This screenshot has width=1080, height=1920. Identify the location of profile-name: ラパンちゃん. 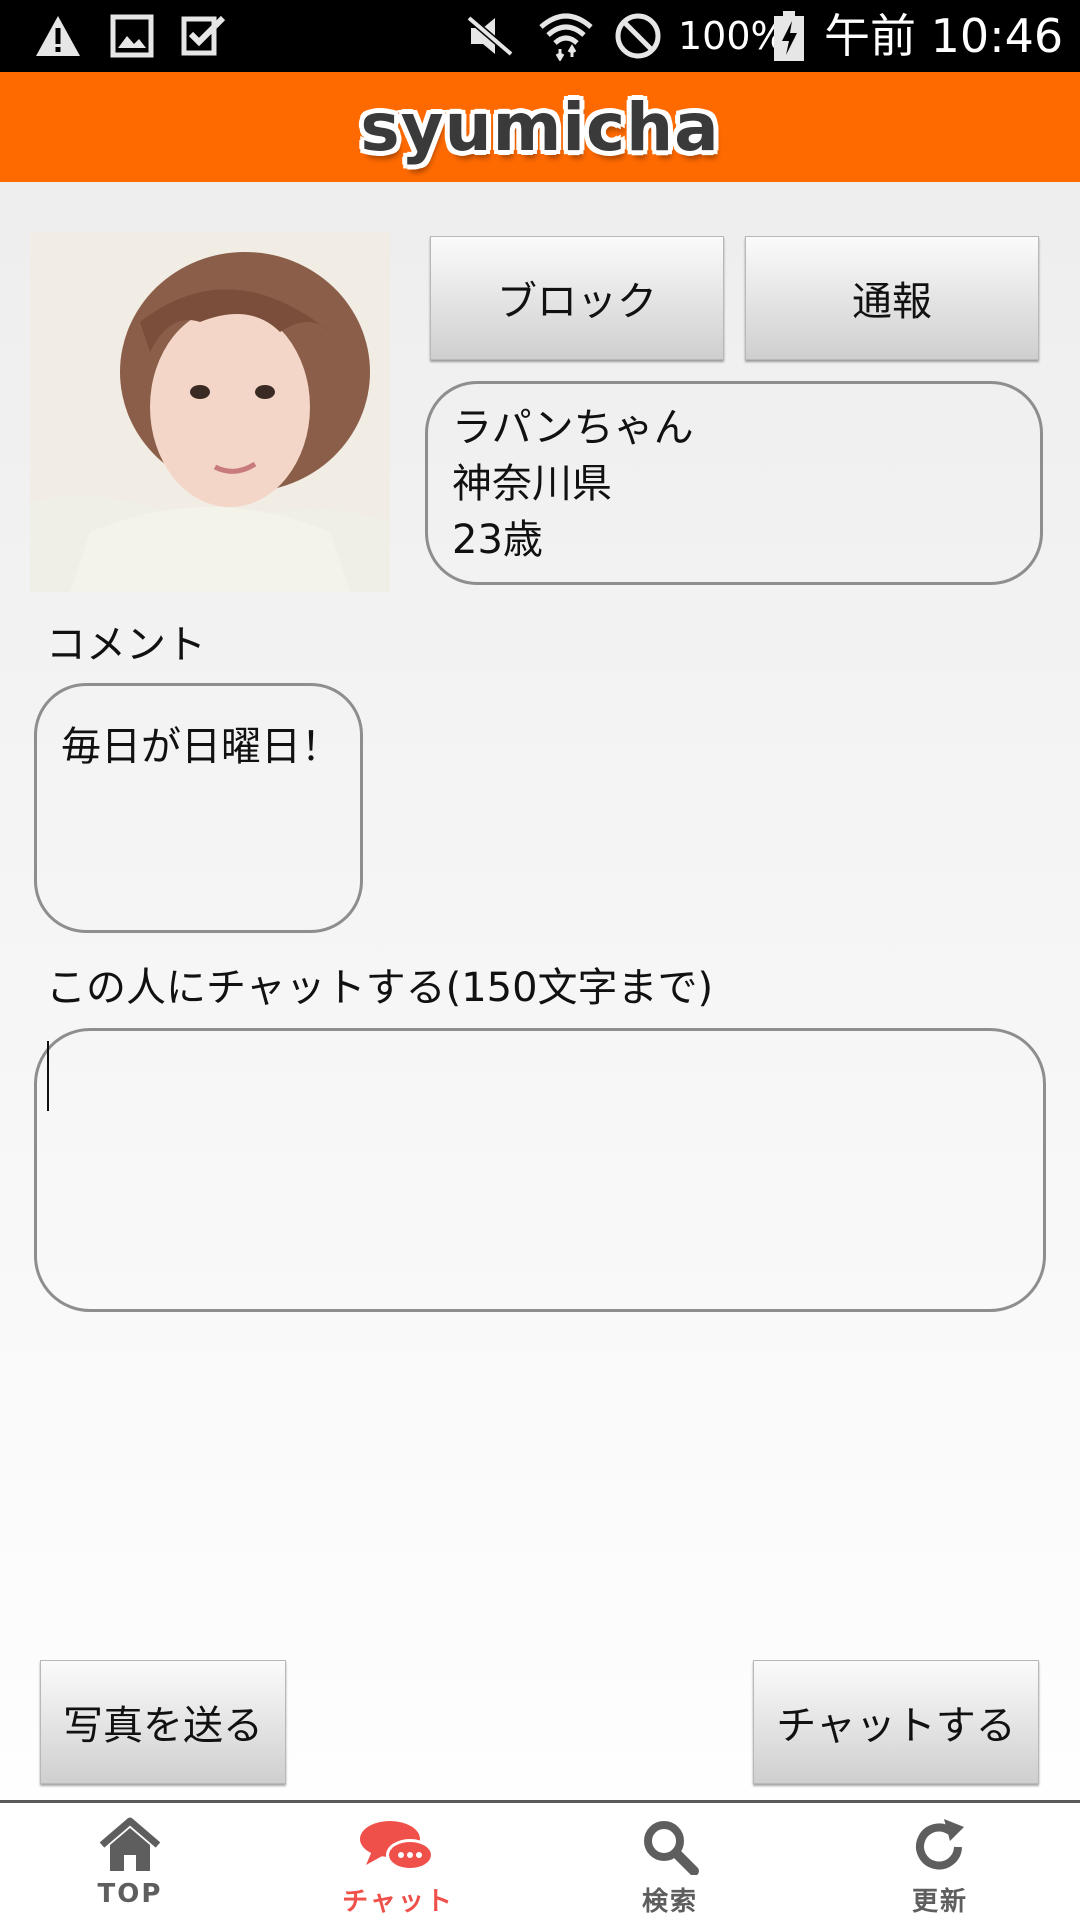
(573, 428).